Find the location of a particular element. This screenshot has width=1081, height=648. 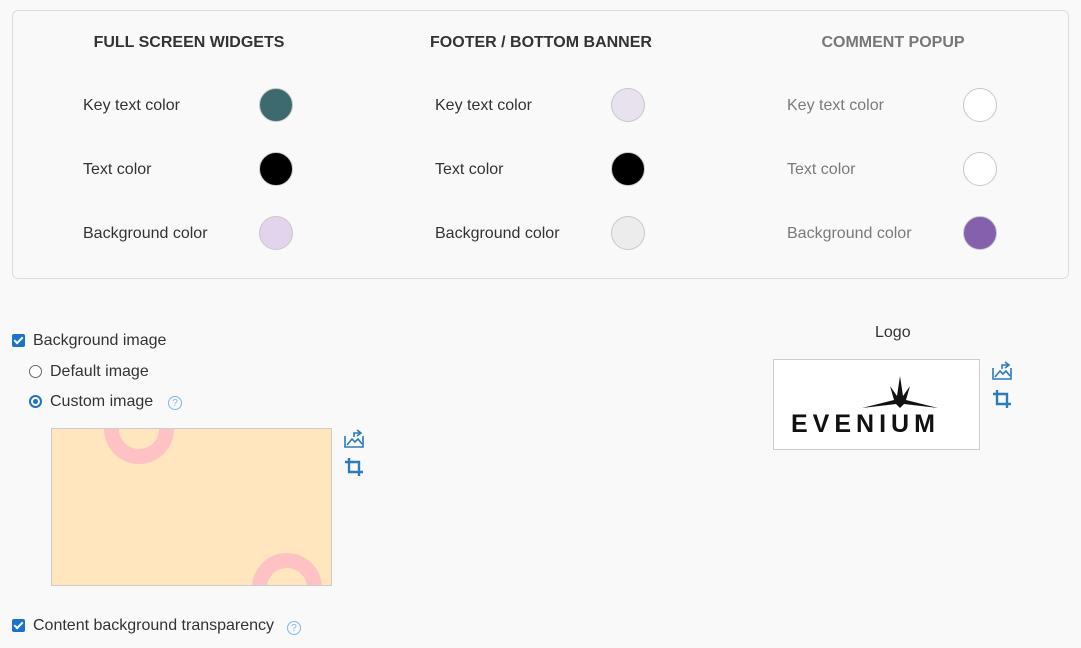

logo-brand-text: EVENIUM is located at coordinates (865, 424).